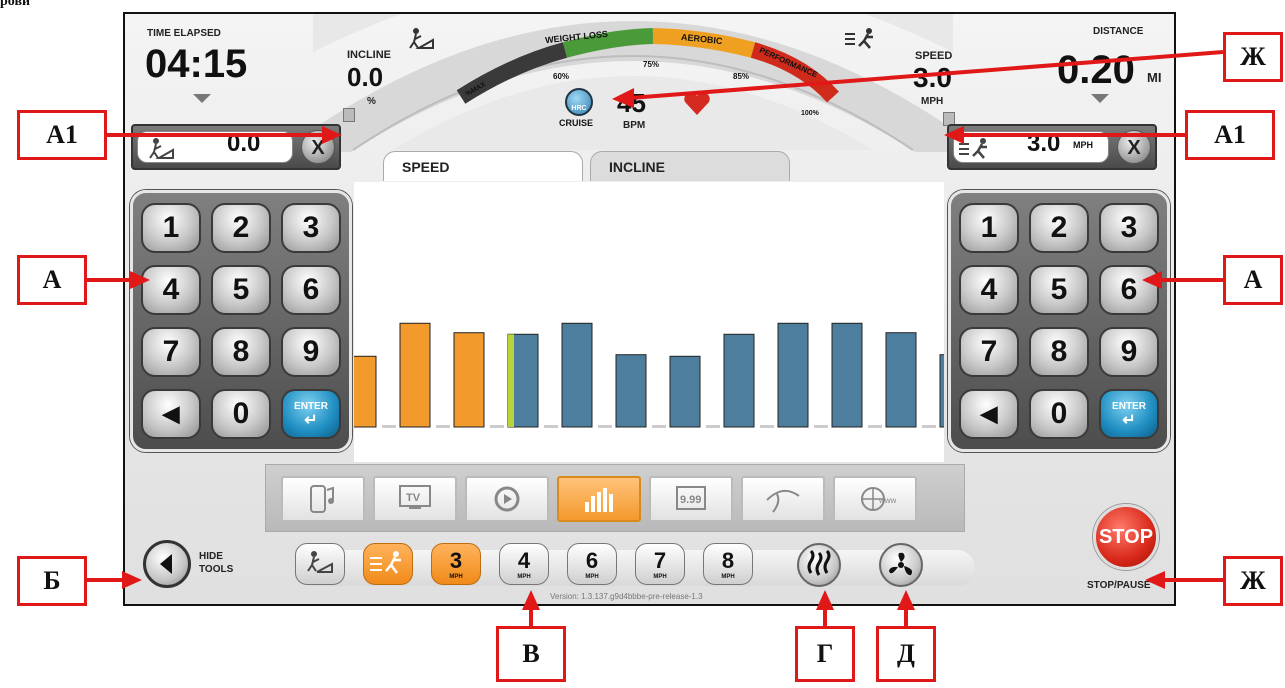 This screenshot has height=688, width=1285. I want to click on left-key-2: 2, so click(241, 228).